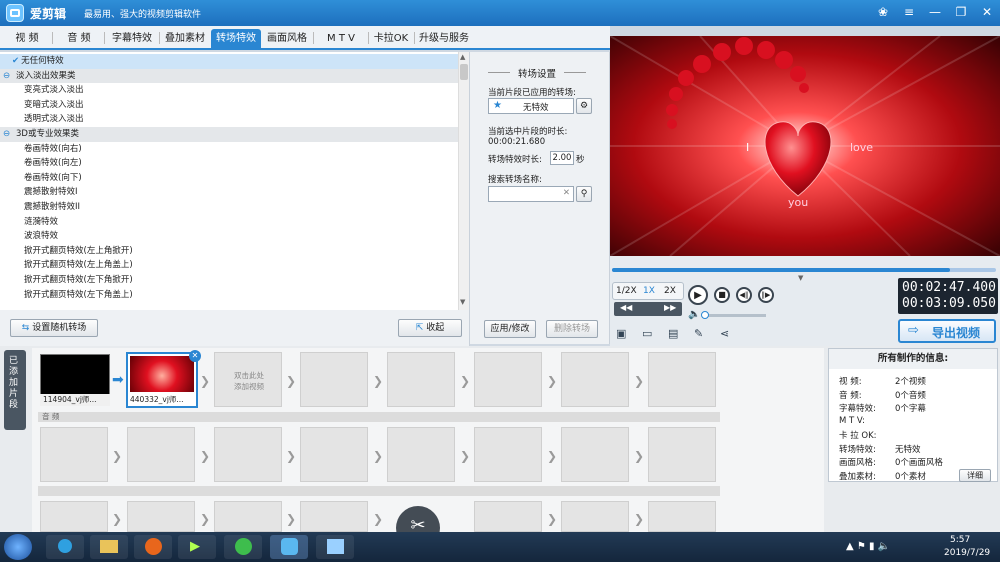 The image size is (1000, 562). Describe the element at coordinates (27, 38) in the screenshot. I see `tab-video: 视 频` at that location.